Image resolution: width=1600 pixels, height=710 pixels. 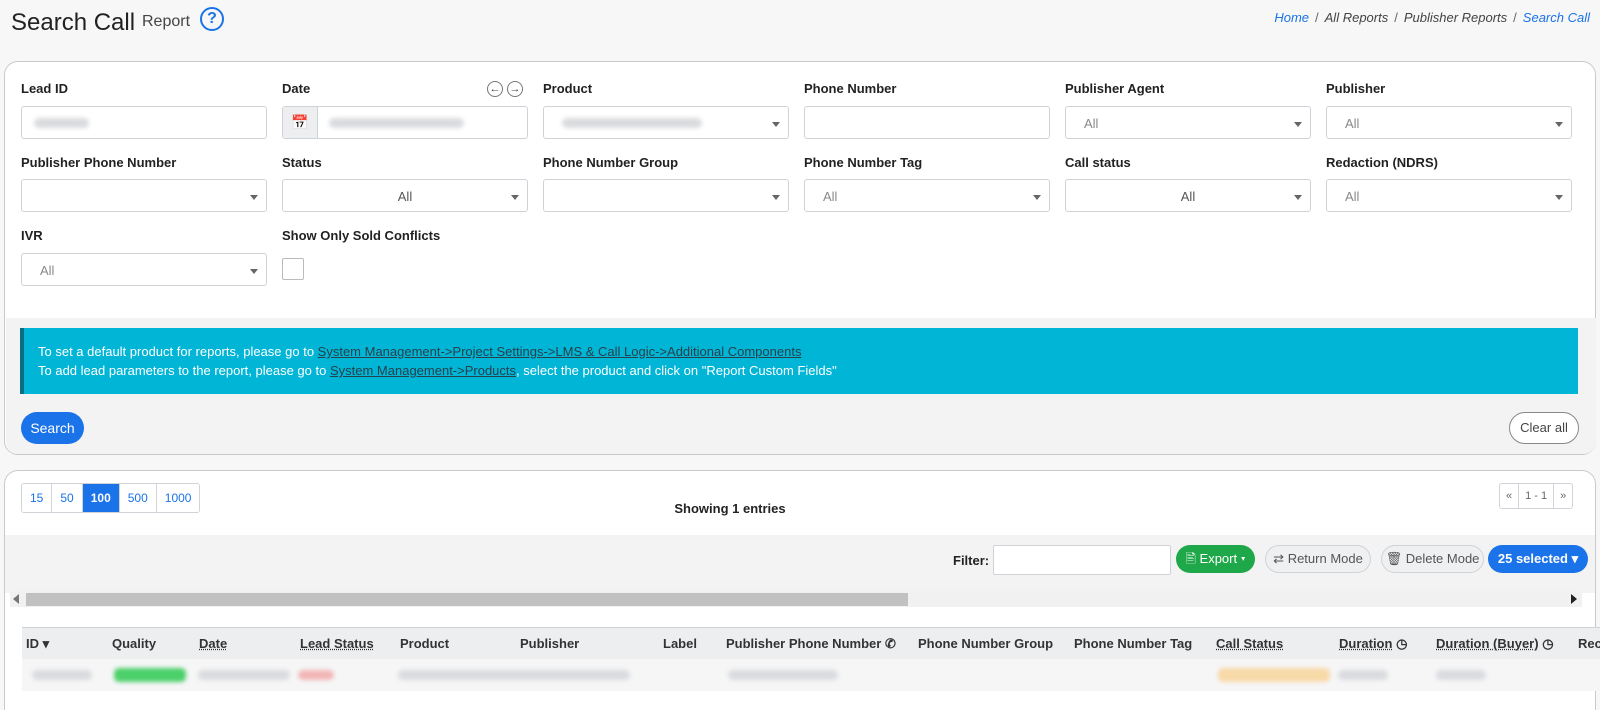 What do you see at coordinates (830, 196) in the screenshot?
I see `phone-number-tag-value: All` at bounding box center [830, 196].